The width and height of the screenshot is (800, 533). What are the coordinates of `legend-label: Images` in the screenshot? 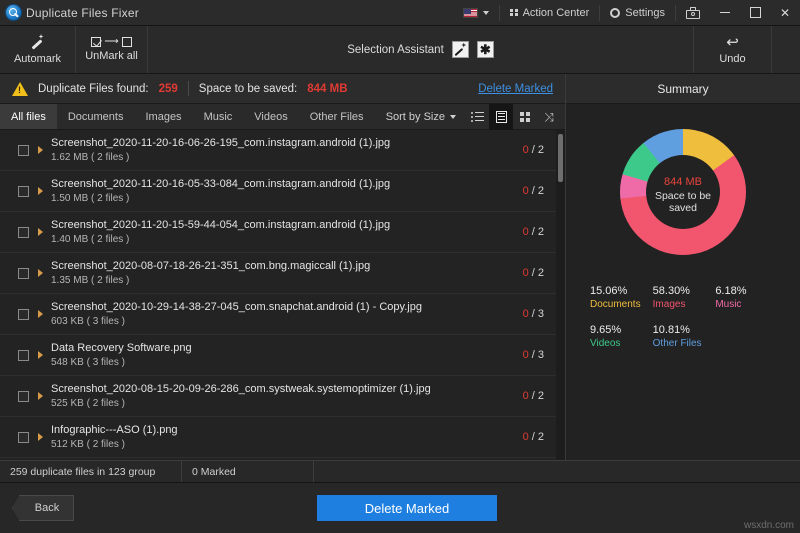 It's located at (669, 304).